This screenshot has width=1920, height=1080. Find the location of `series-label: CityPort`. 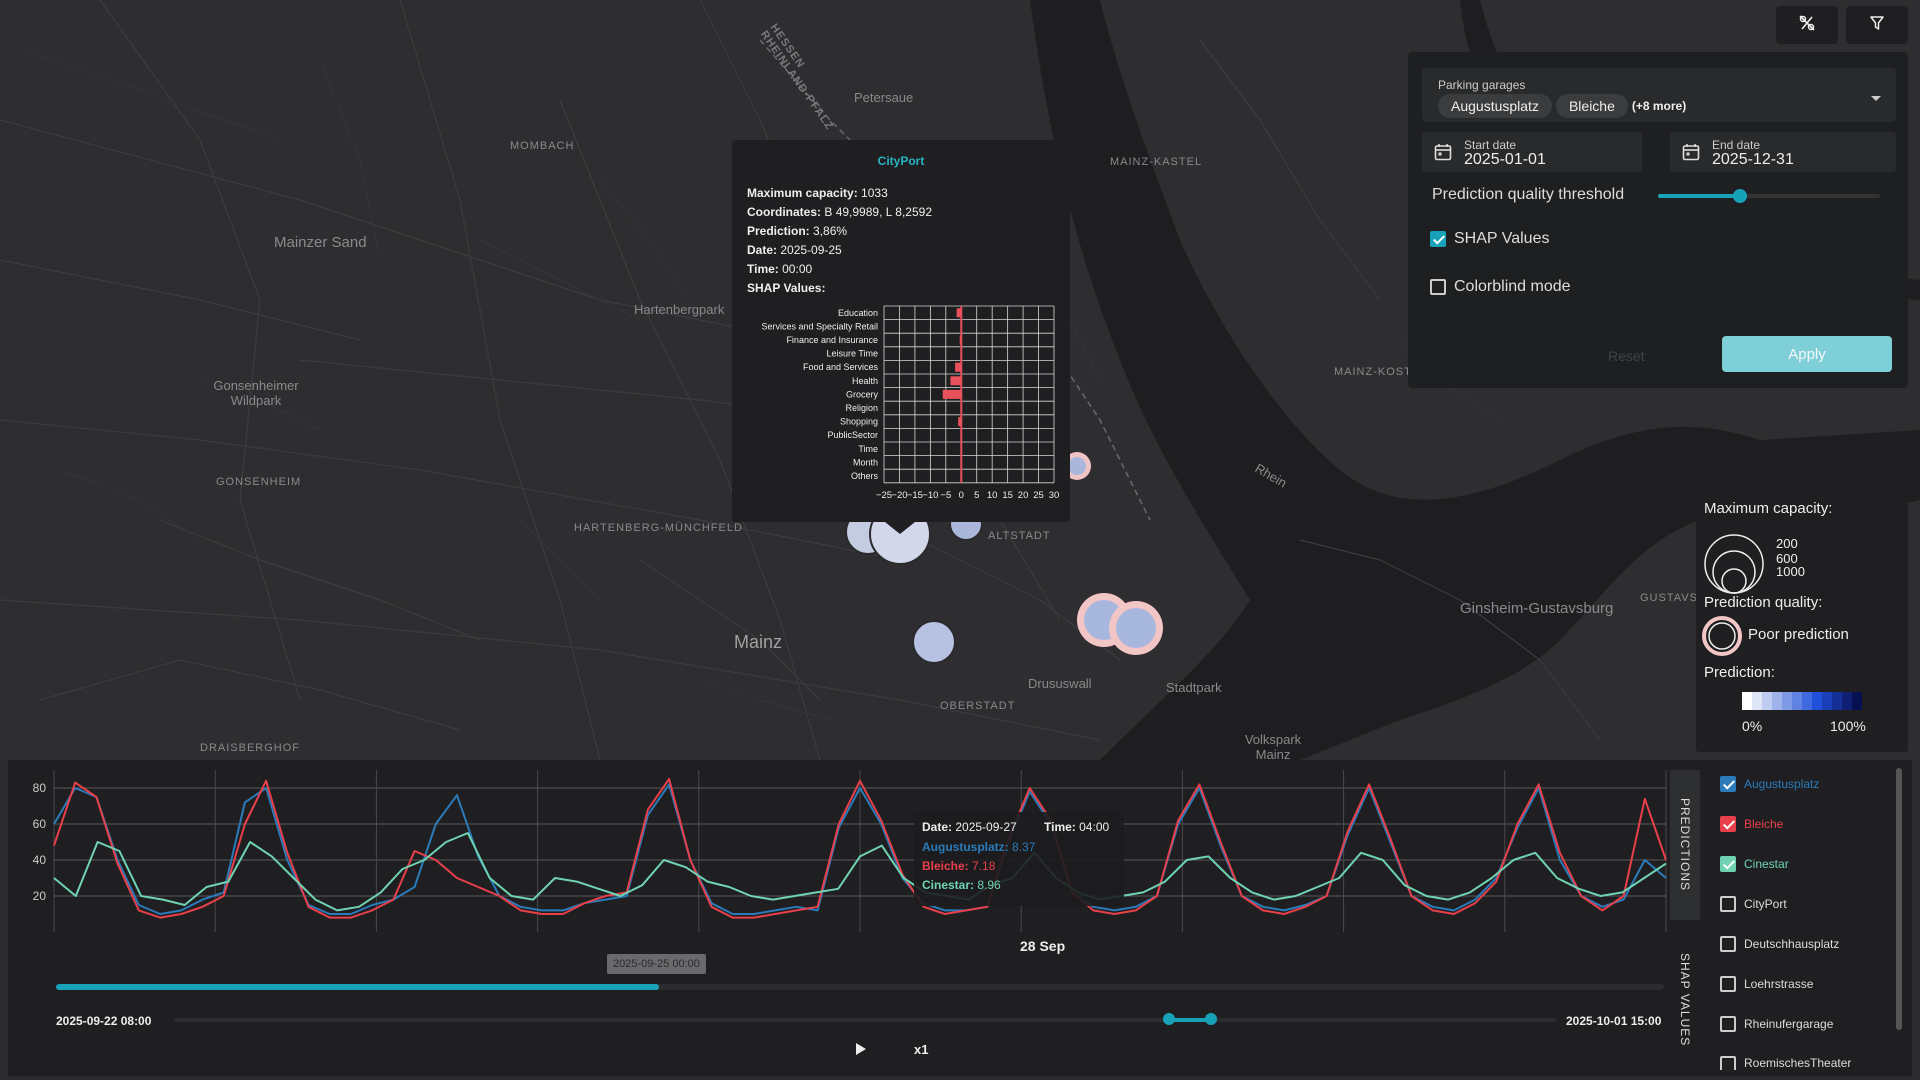

series-label: CityPort is located at coordinates (1765, 904).